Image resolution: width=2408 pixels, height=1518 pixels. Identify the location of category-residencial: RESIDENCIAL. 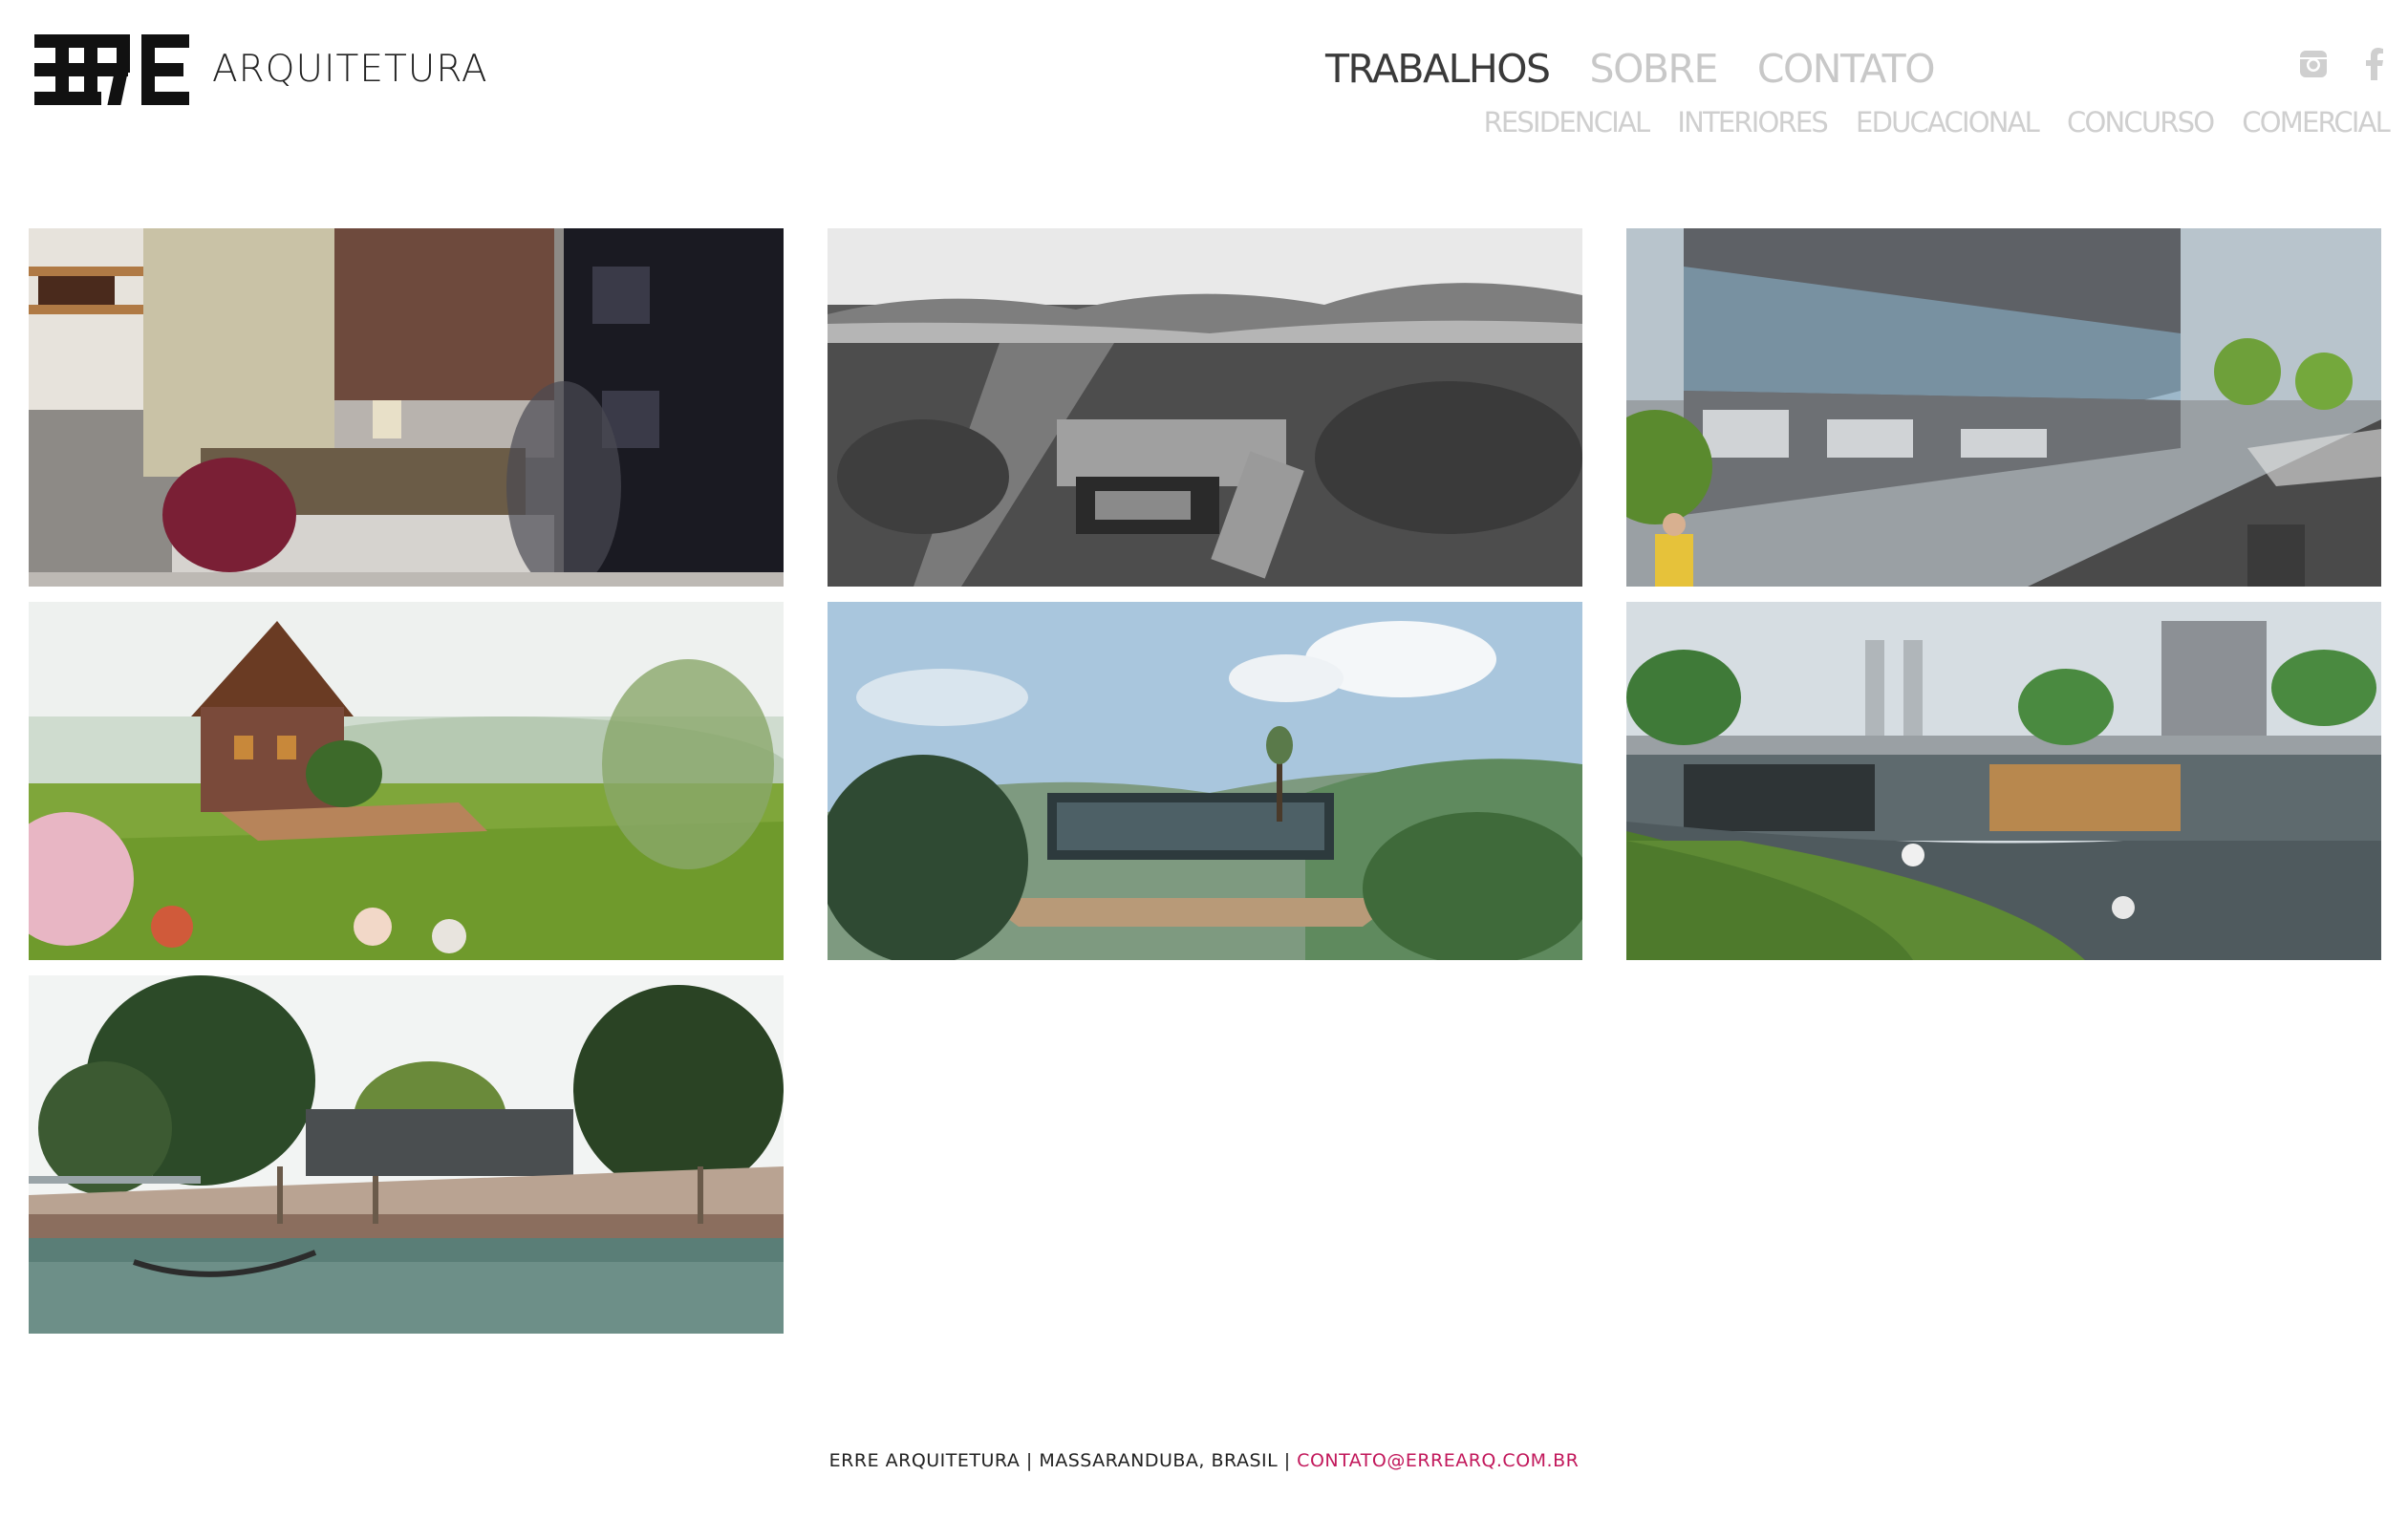
(1567, 122).